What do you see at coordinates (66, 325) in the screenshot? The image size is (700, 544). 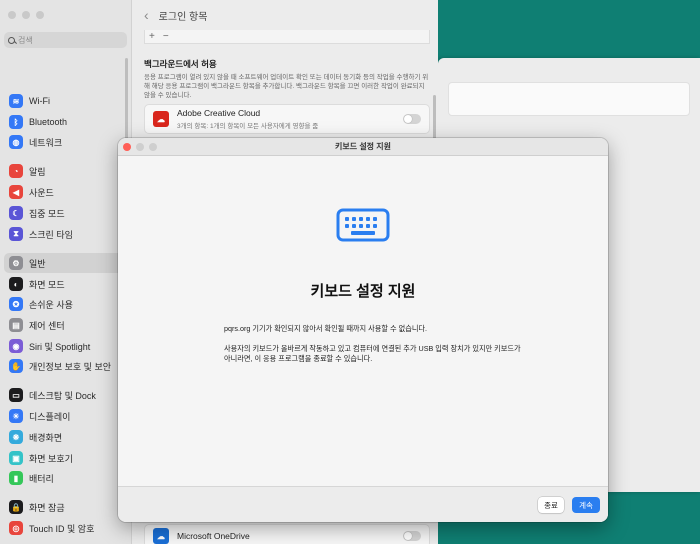 I see `sidebar-item: ▤ 제어 센터` at bounding box center [66, 325].